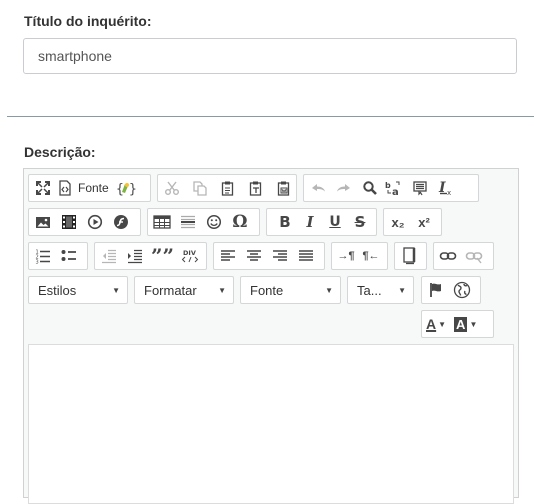 The height and width of the screenshot is (504, 534). What do you see at coordinates (388, 185) in the screenshot?
I see `svg-text: b` at bounding box center [388, 185].